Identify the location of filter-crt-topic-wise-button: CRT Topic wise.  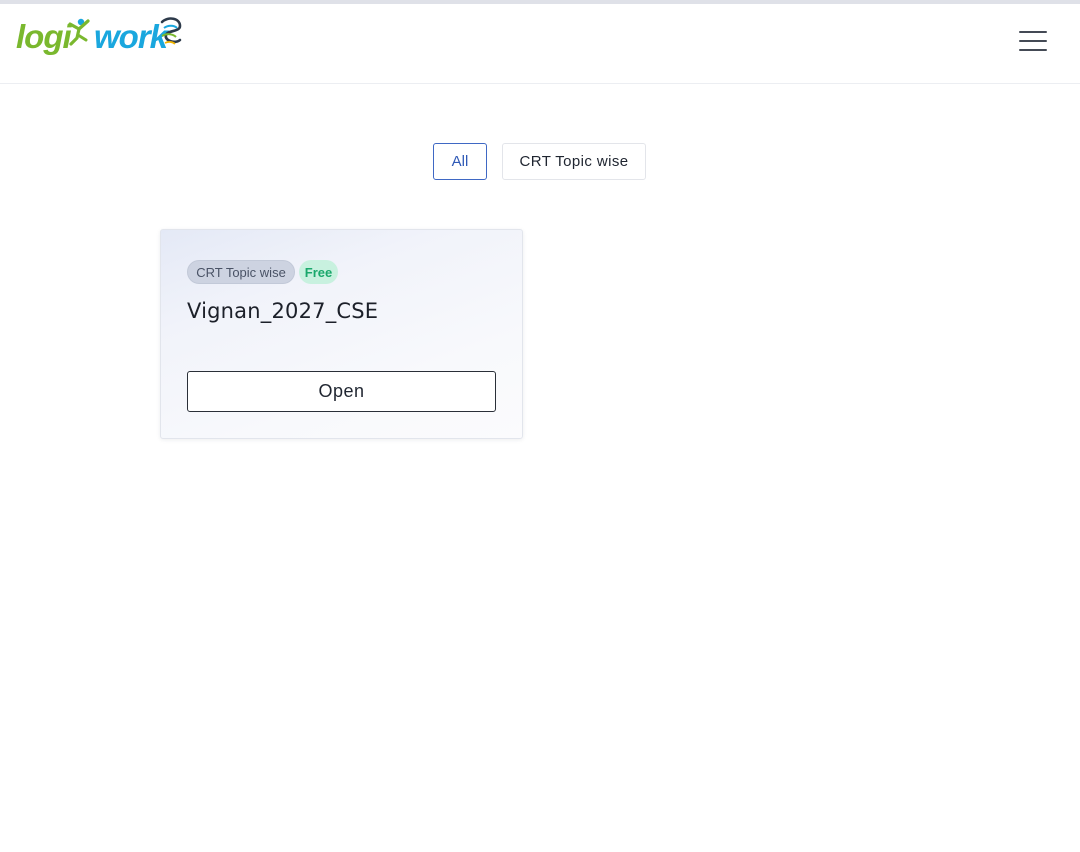
(574, 161).